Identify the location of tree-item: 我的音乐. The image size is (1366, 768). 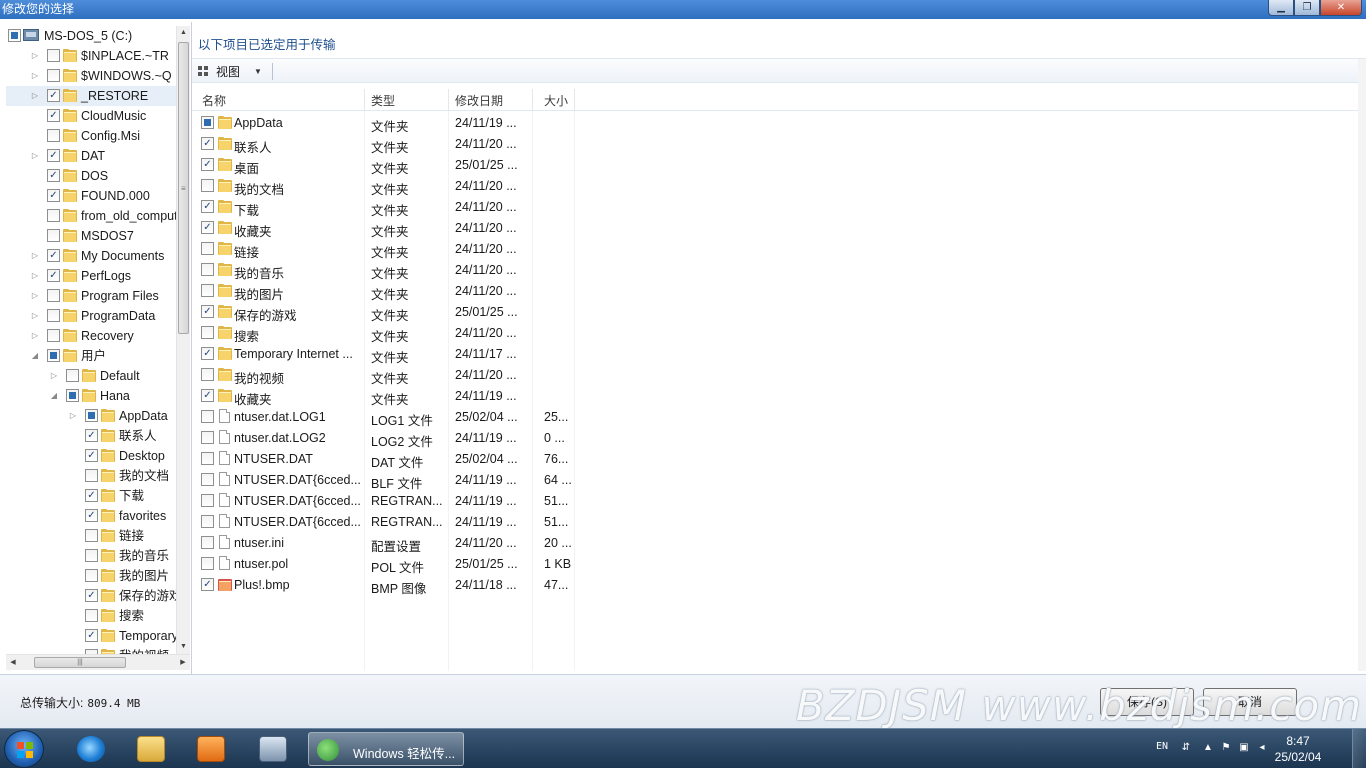
(91, 556).